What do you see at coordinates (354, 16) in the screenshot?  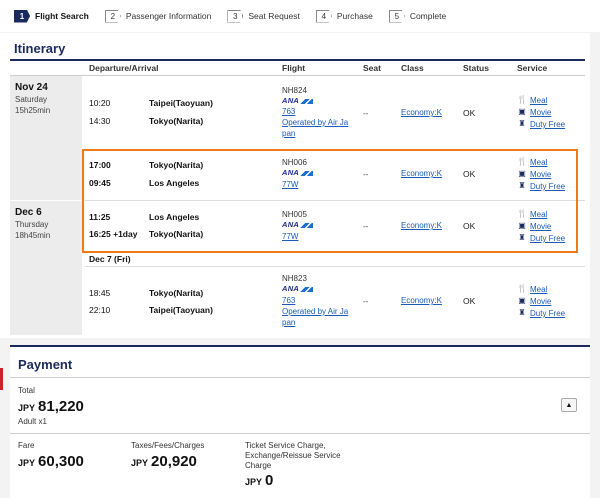 I see `step-label: Purchase` at bounding box center [354, 16].